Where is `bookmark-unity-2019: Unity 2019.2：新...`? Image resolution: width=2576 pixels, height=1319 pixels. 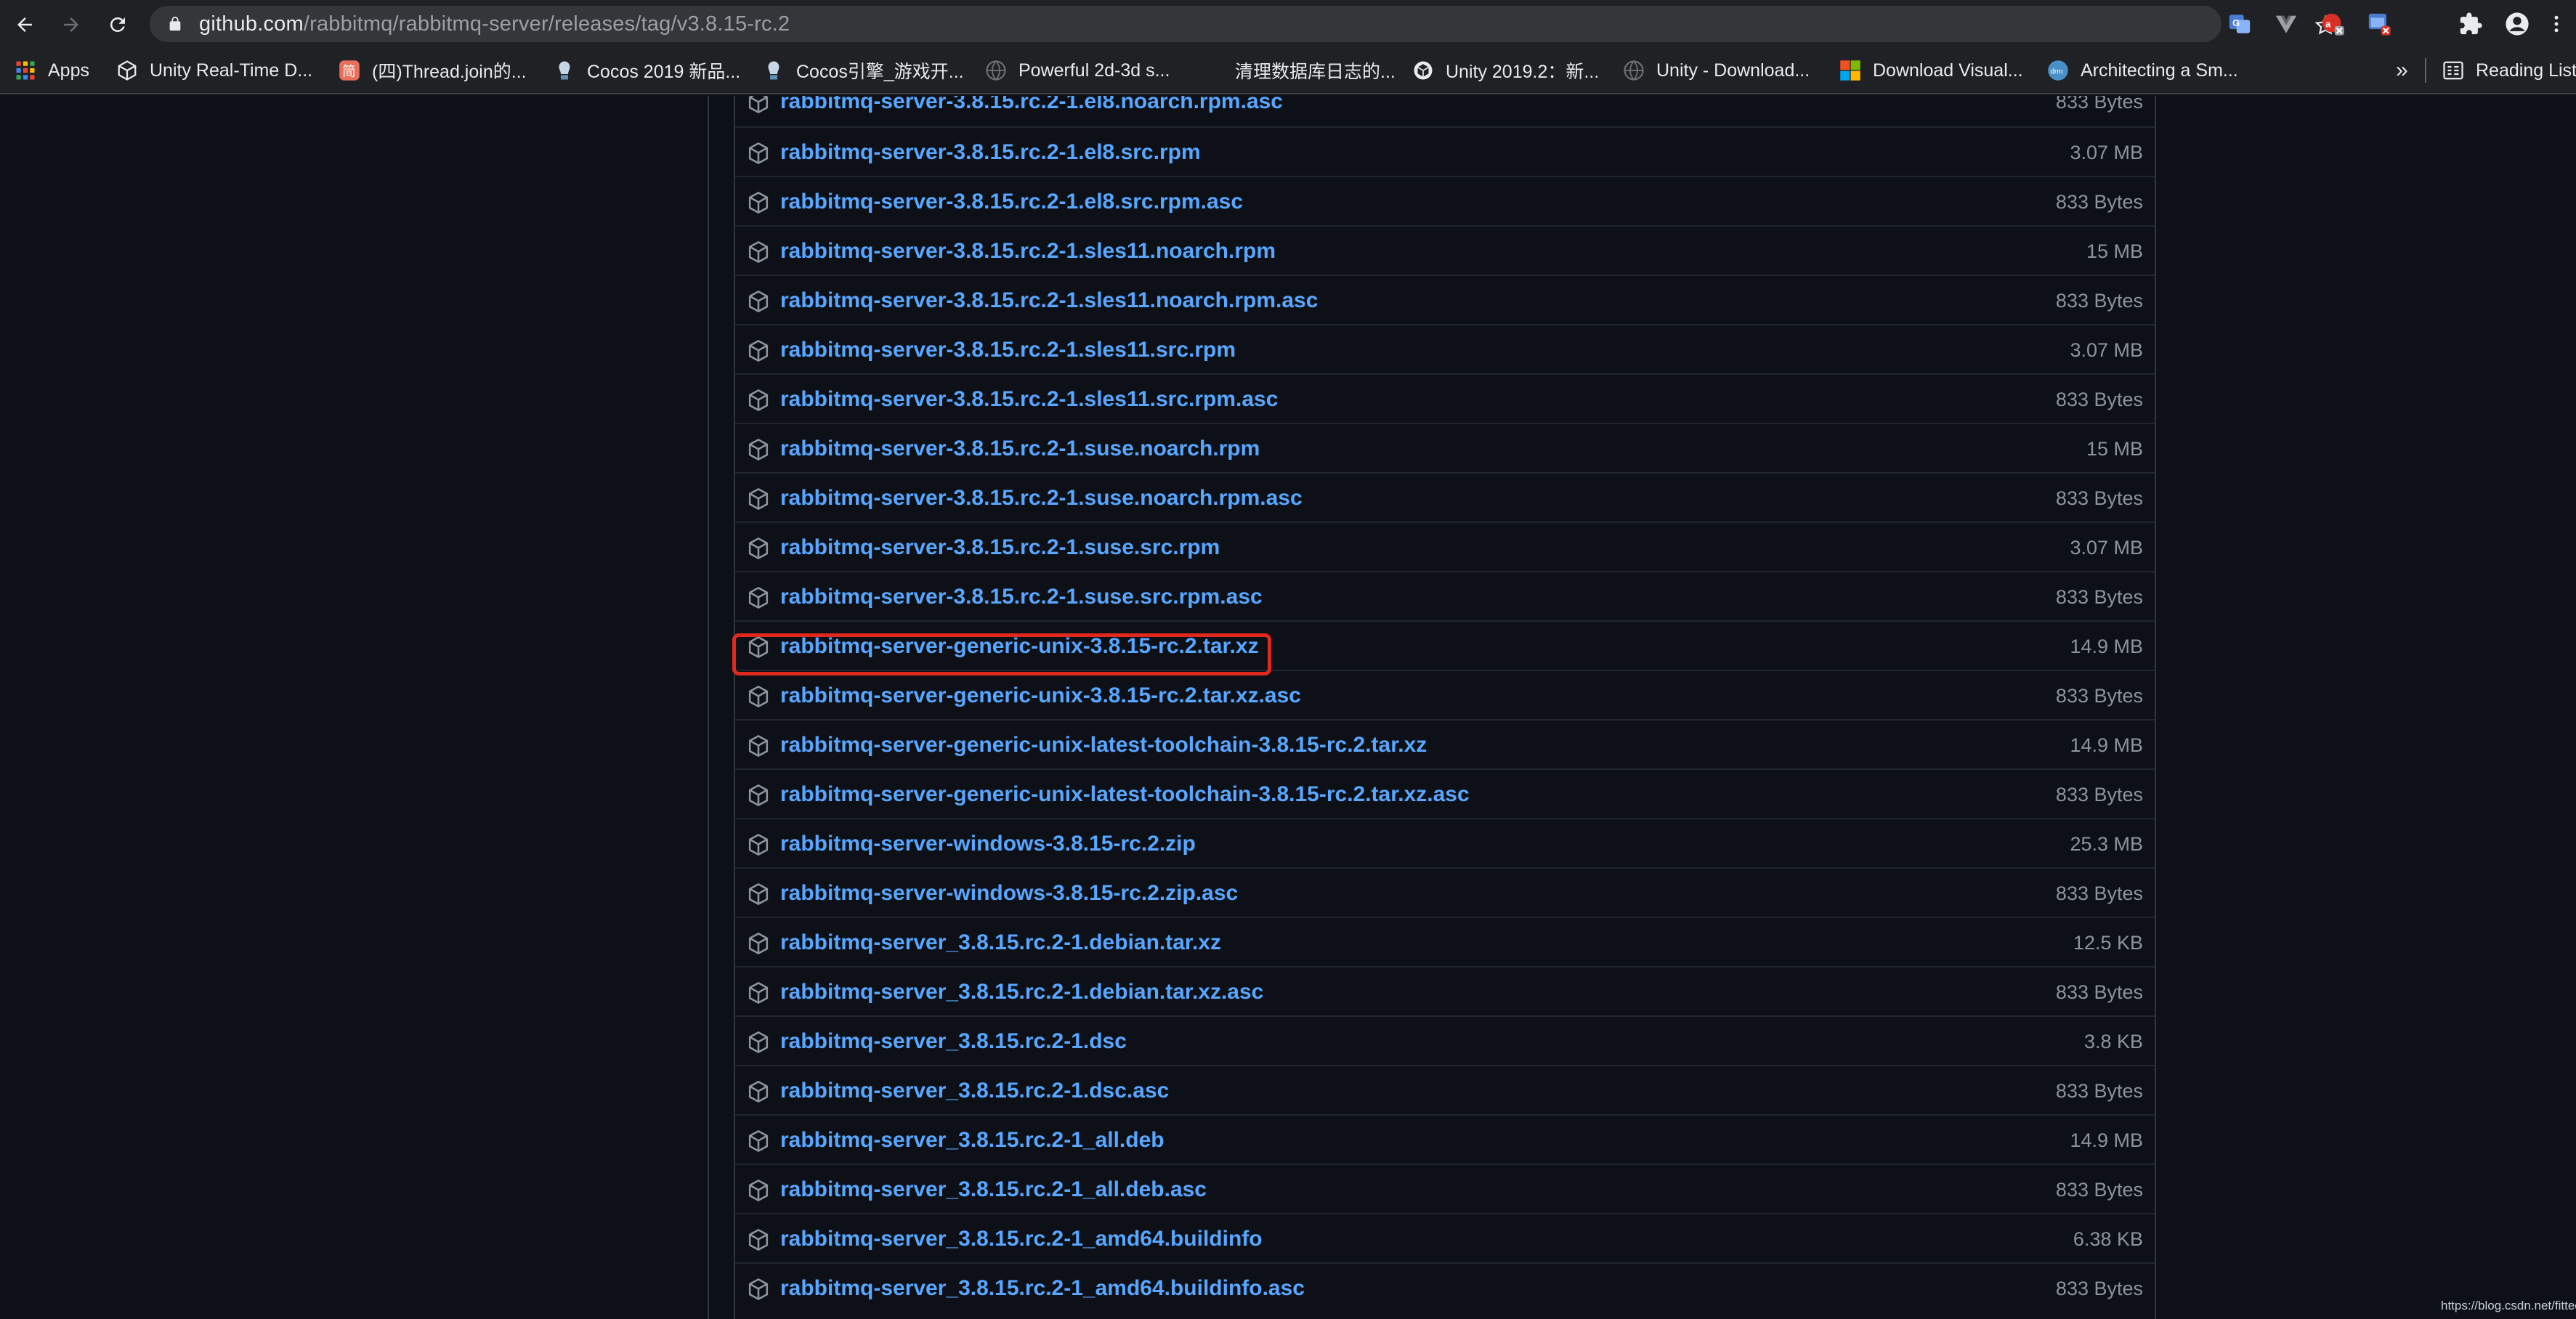
bookmark-unity-2019: Unity 2019.2：新... is located at coordinates (1505, 70).